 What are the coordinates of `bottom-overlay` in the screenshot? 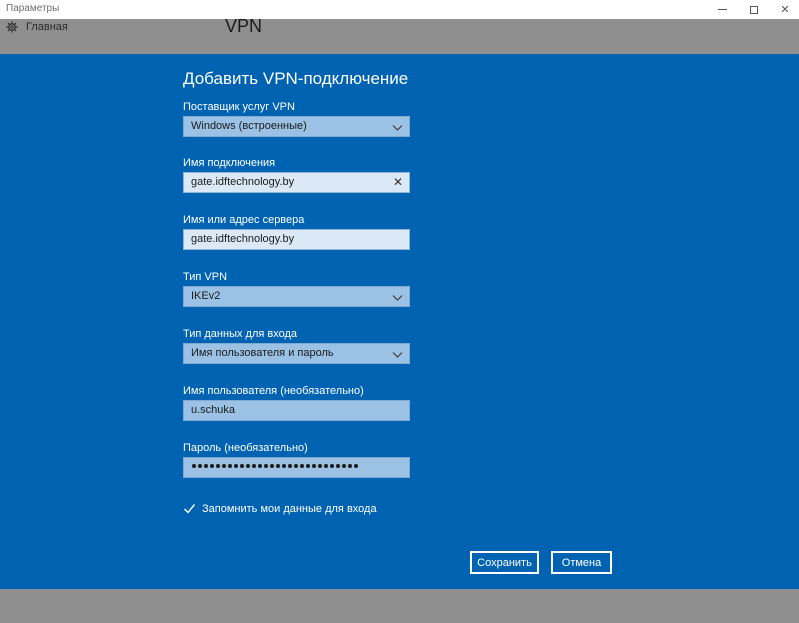 It's located at (399, 606).